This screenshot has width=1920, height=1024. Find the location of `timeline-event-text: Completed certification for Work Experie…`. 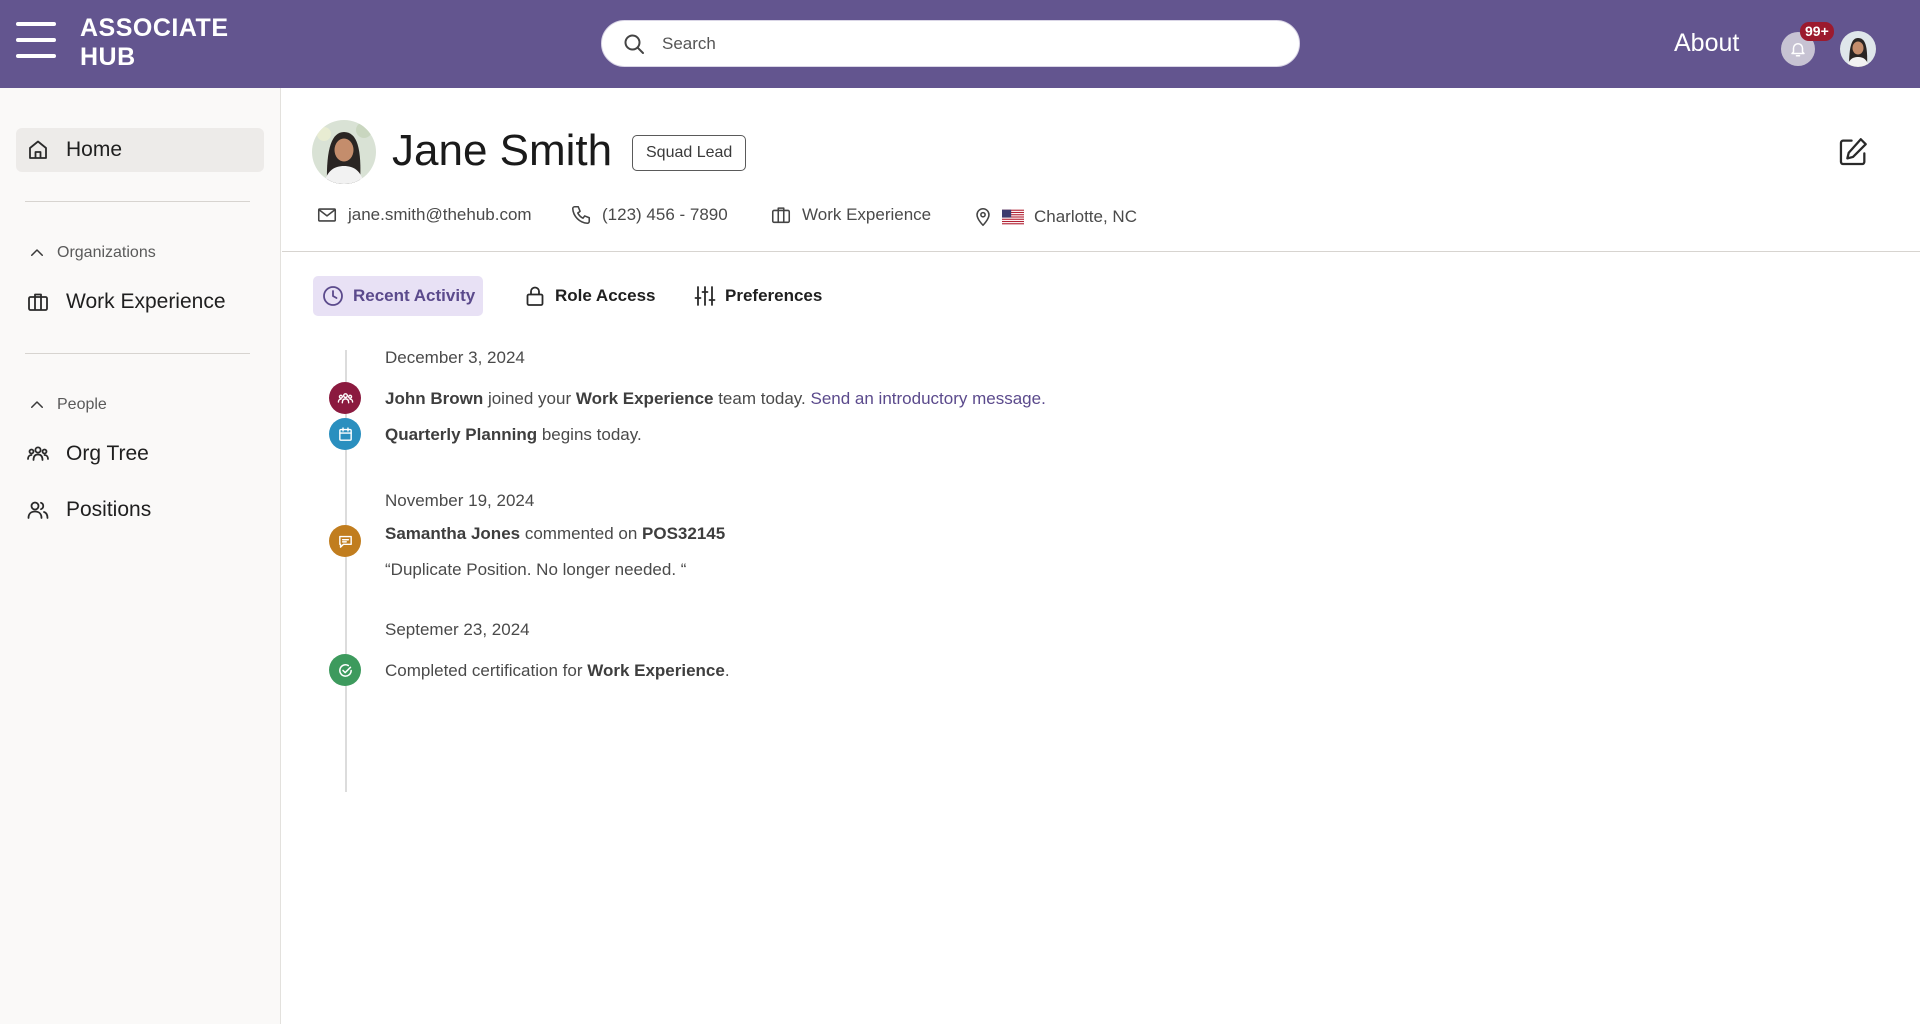

timeline-event-text: Completed certification for Work Experie… is located at coordinates (557, 671).